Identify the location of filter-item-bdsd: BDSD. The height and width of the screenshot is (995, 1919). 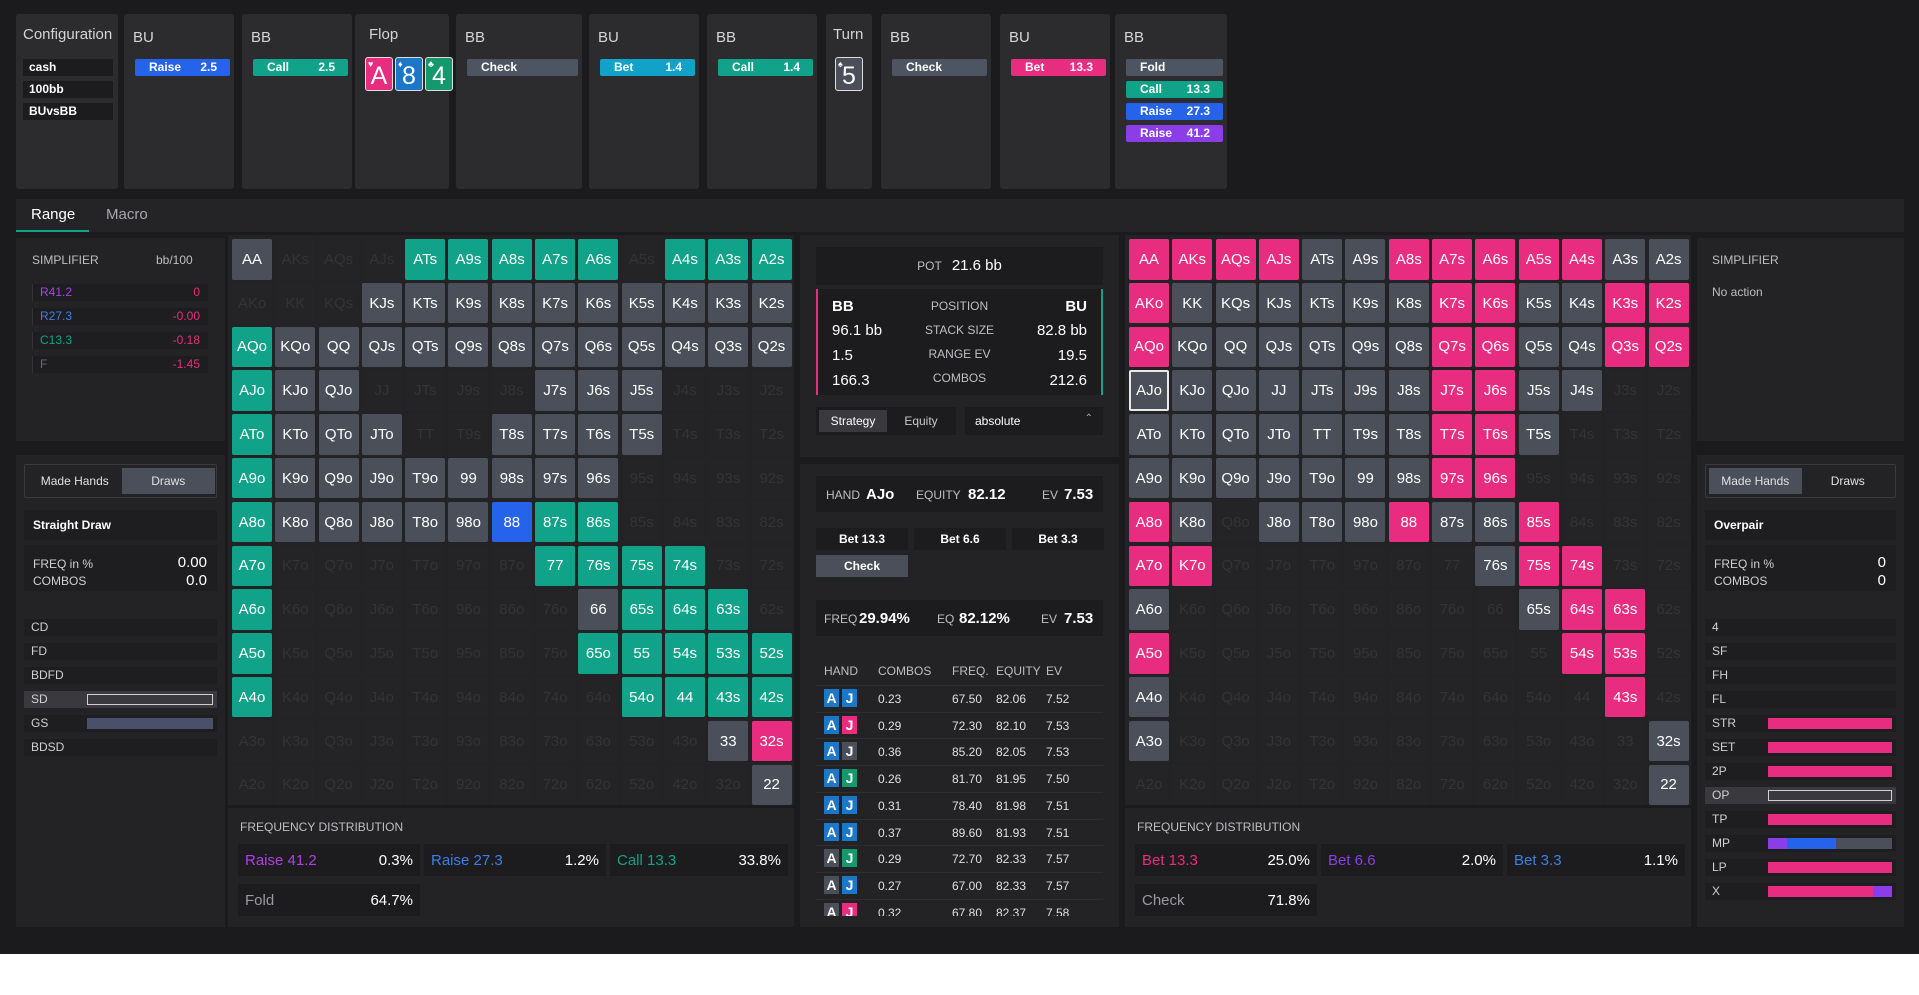
(120, 747).